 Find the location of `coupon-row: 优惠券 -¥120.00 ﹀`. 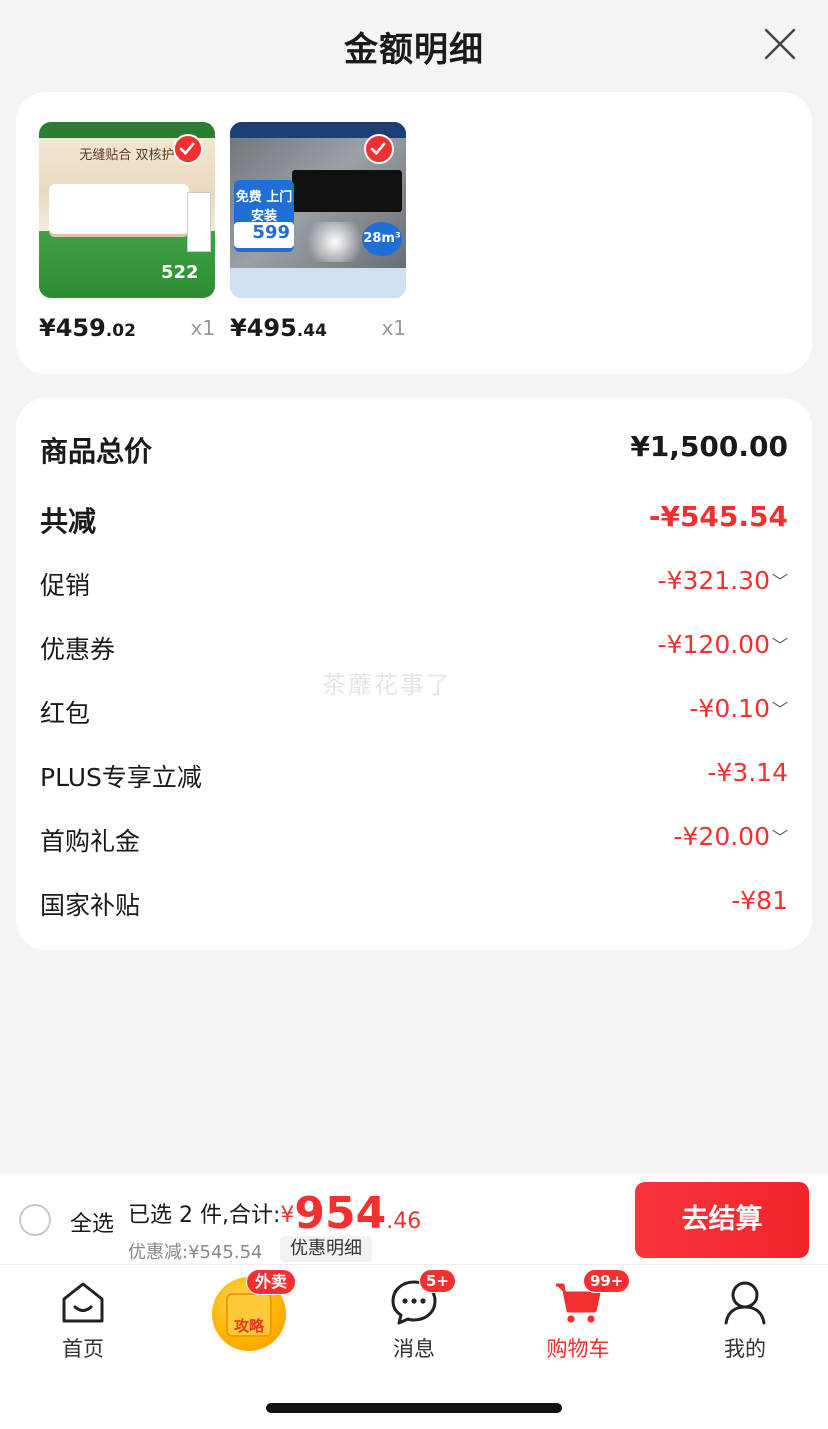

coupon-row: 优惠券 -¥120.00 ﹀ is located at coordinates (414, 650).